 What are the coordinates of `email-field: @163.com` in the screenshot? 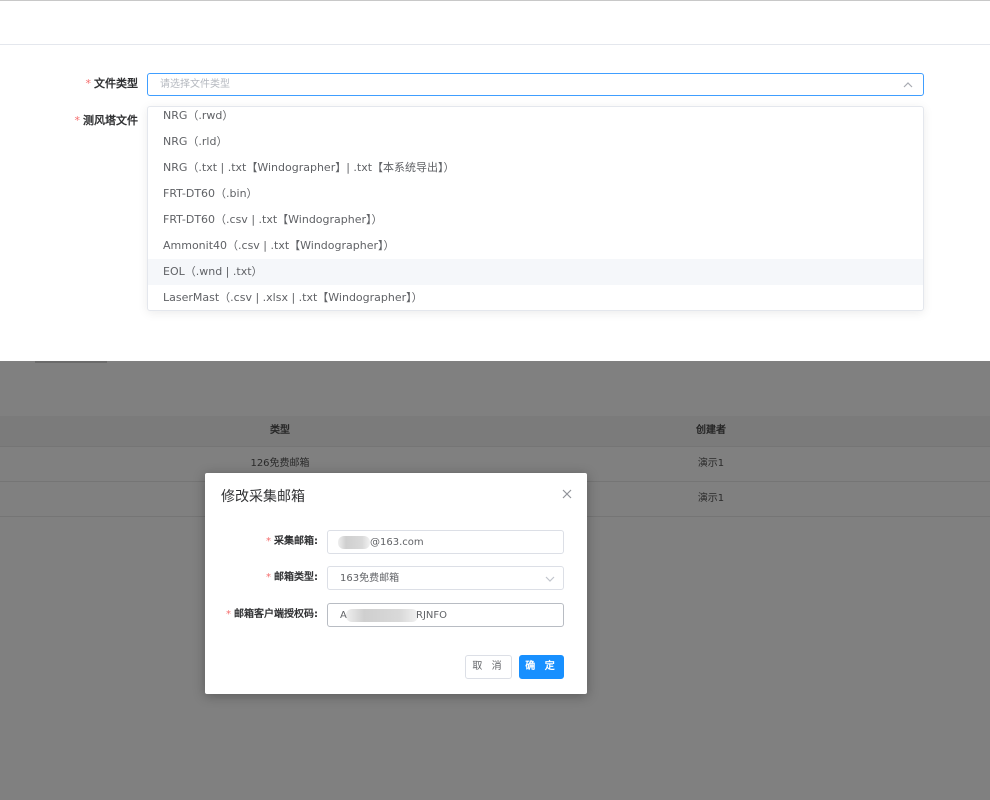 It's located at (445, 542).